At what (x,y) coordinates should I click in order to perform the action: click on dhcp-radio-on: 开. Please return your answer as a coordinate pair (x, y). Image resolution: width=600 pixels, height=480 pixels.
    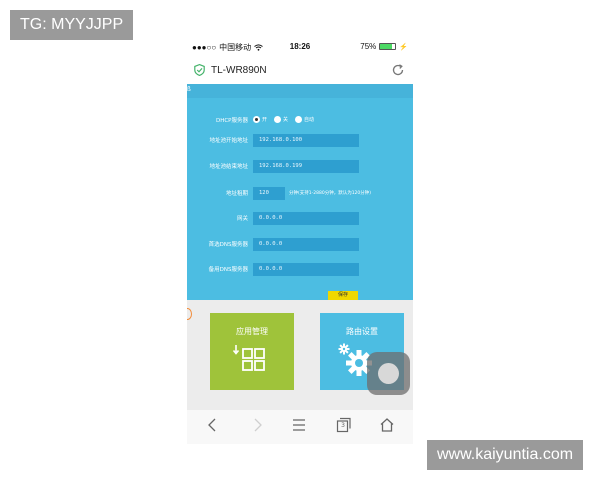
    Looking at the image, I should click on (260, 119).